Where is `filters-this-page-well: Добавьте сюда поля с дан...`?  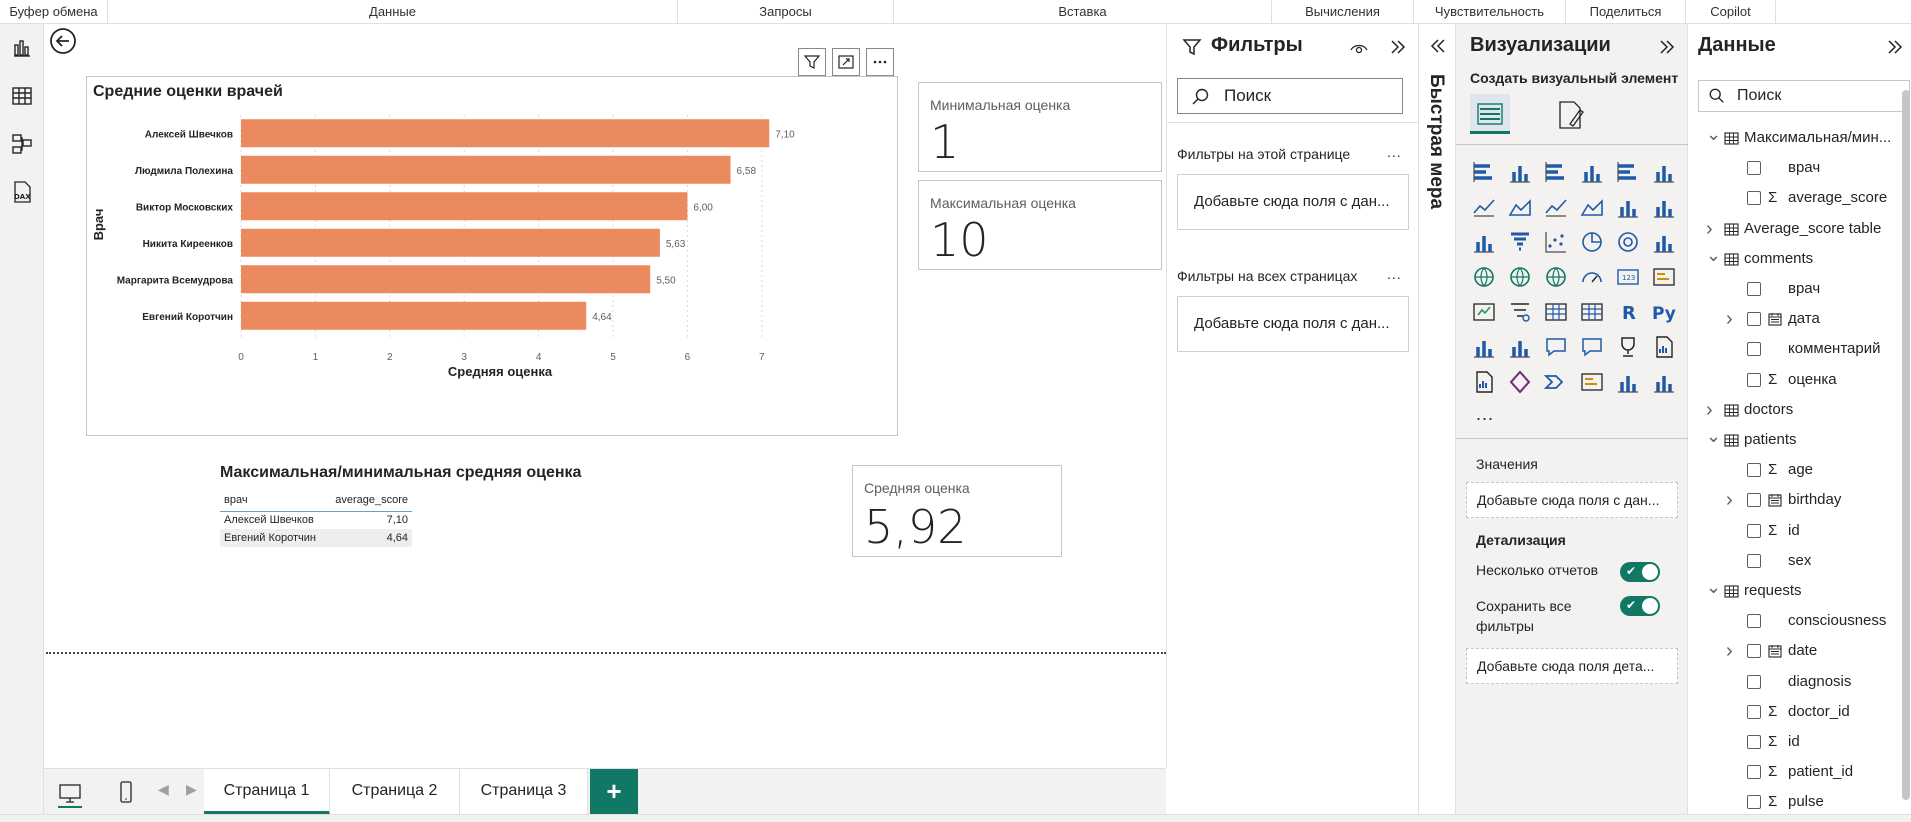
filters-this-page-well: Добавьте сюда поля с дан... is located at coordinates (1293, 202).